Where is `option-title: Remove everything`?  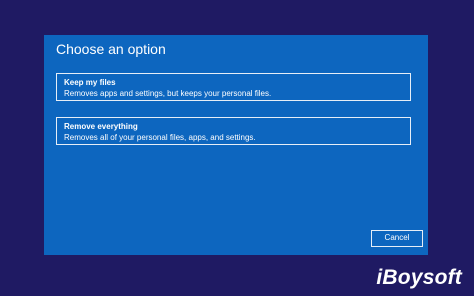 option-title: Remove everything is located at coordinates (101, 126).